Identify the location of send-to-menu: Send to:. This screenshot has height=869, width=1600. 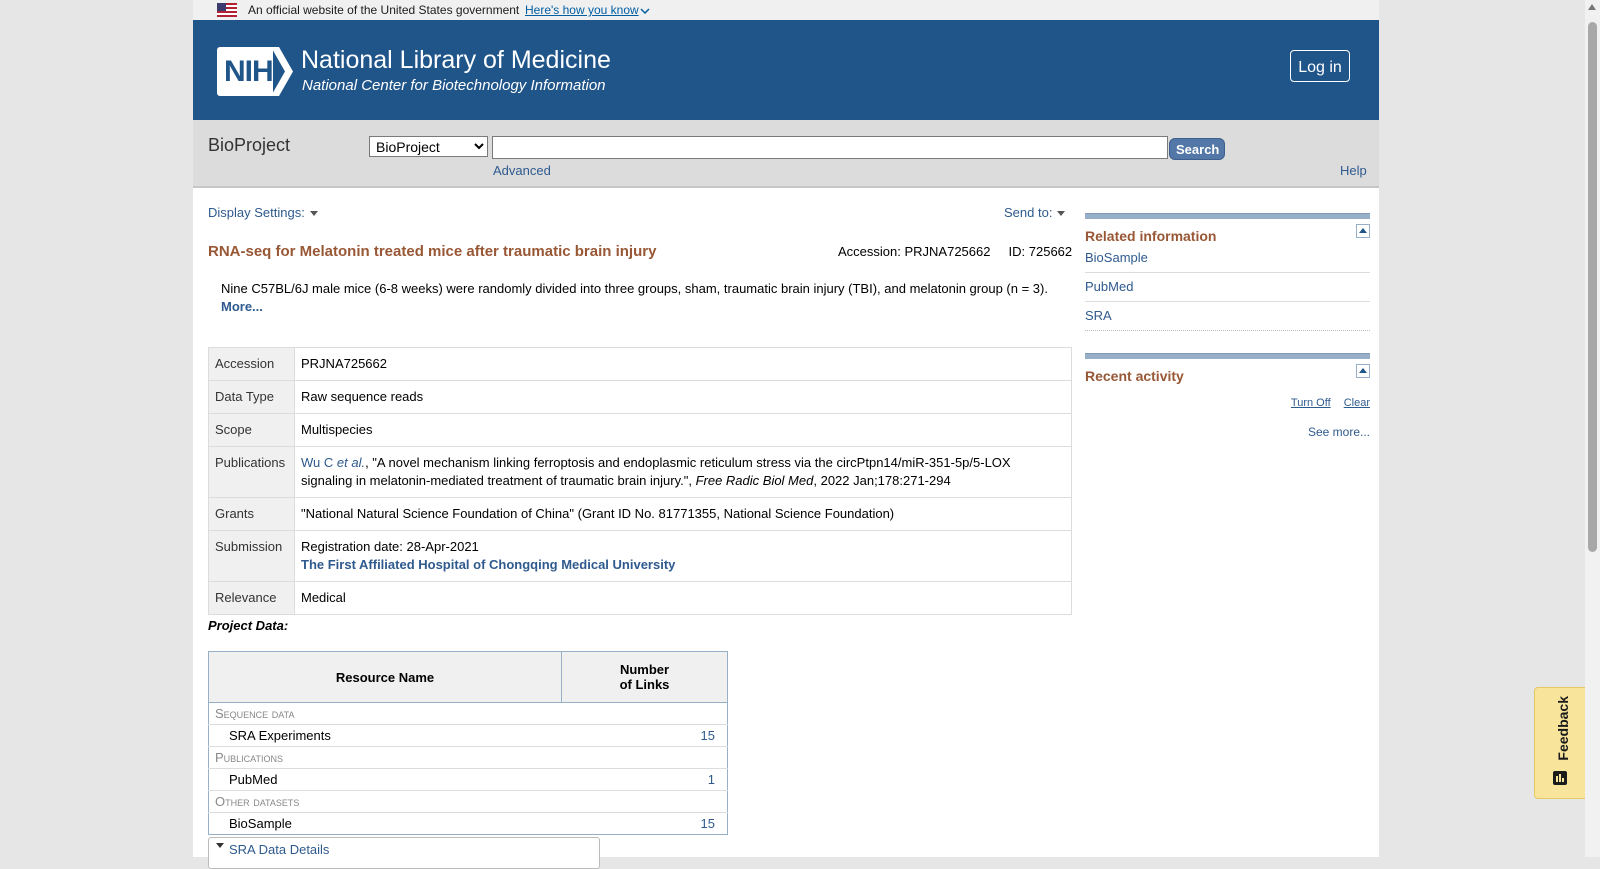
(1035, 212).